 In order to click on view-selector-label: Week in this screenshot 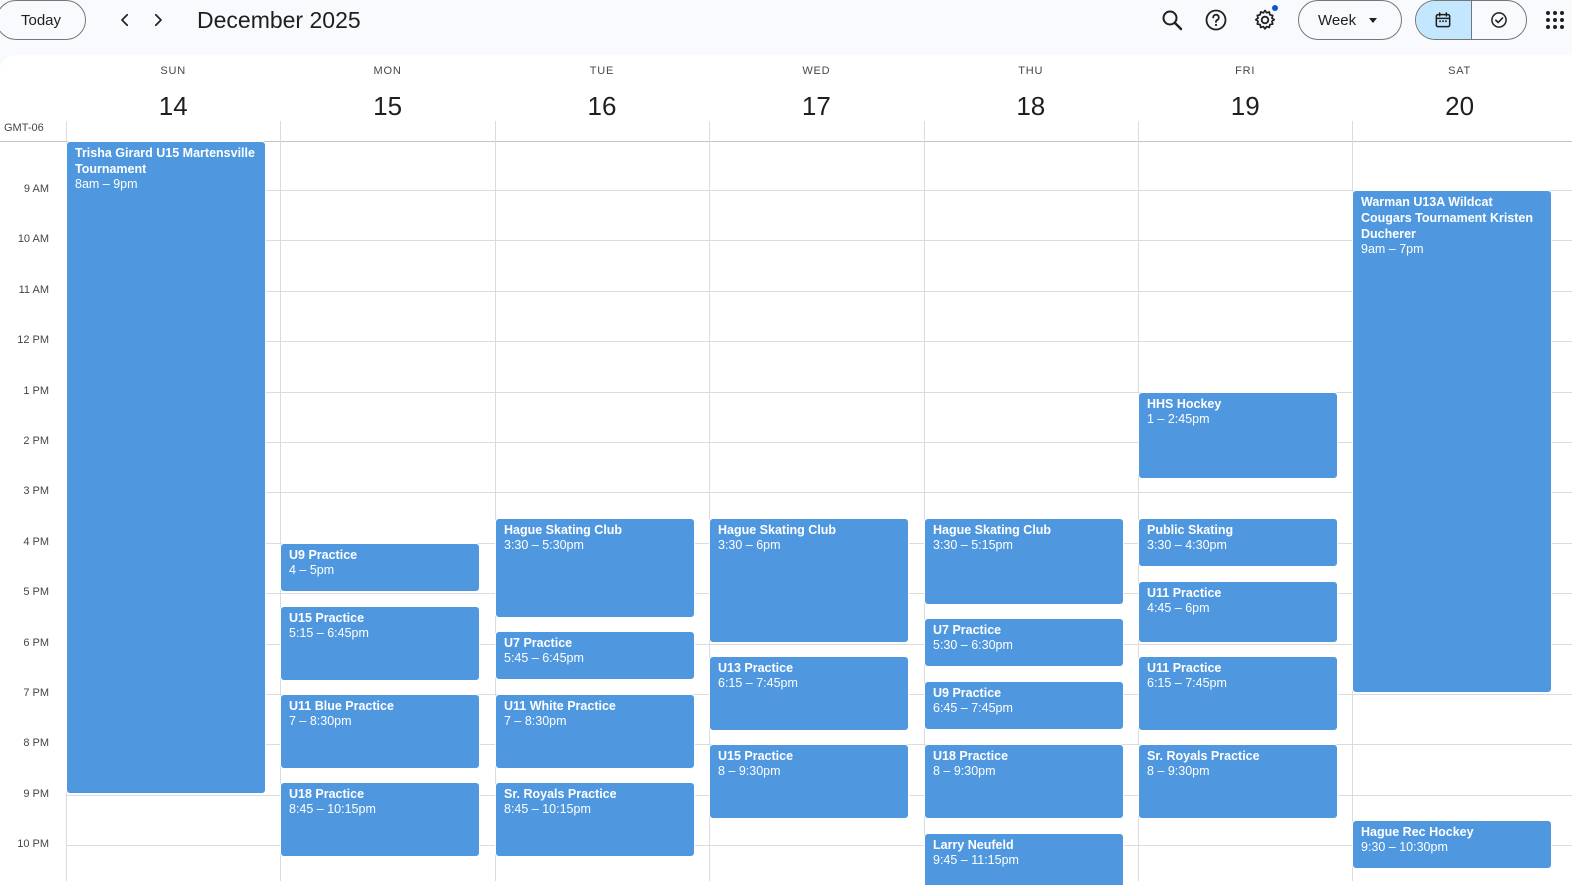, I will do `click(1337, 20)`.